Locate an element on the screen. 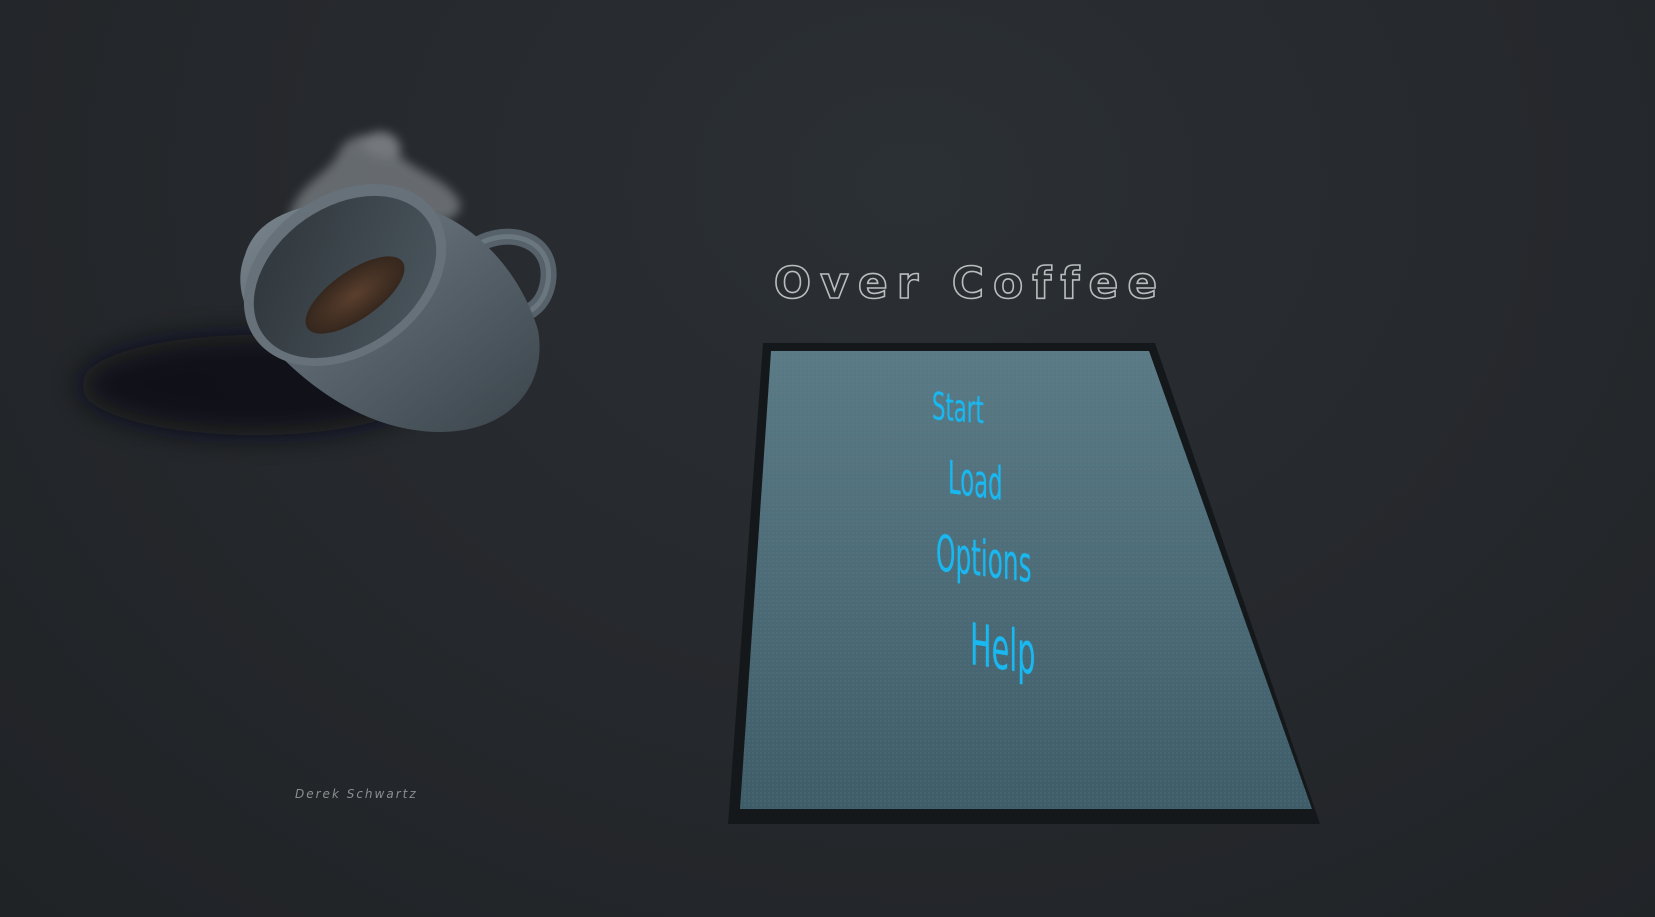  options-button: Options is located at coordinates (983, 559).